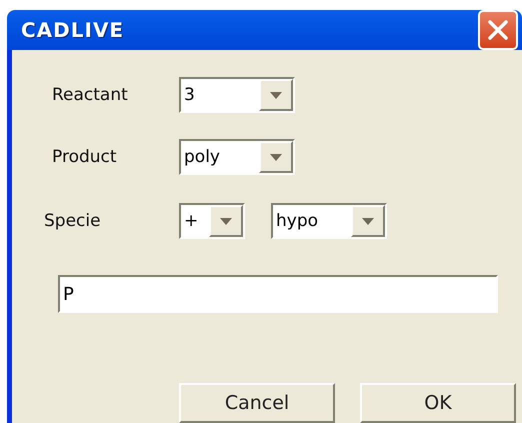 This screenshot has width=522, height=423. I want to click on field-label: Product, so click(85, 157).